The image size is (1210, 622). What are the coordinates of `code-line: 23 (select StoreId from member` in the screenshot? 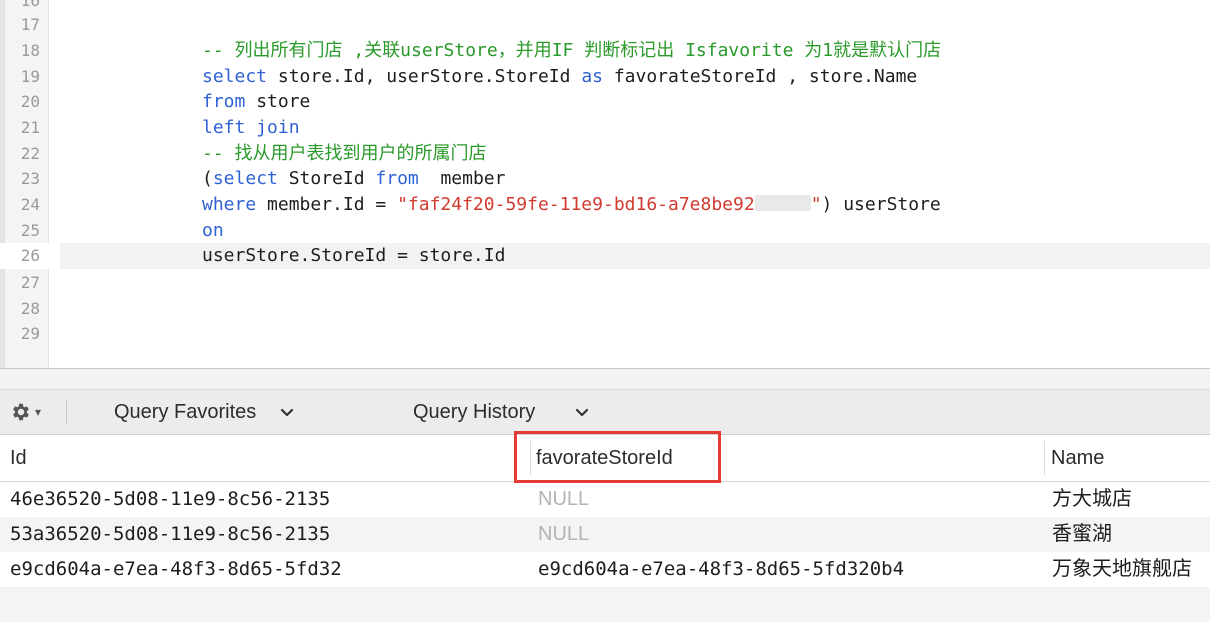 It's located at (605, 179).